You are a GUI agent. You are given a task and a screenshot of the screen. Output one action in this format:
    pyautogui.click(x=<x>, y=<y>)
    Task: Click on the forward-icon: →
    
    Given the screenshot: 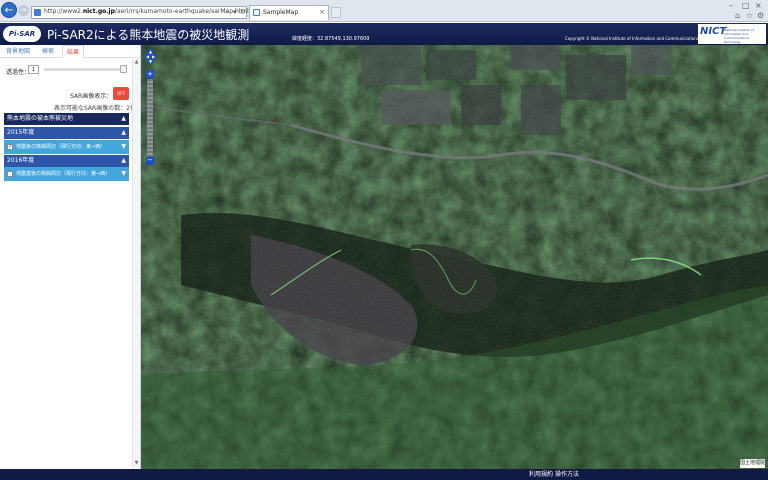 What is the action you would take?
    pyautogui.click(x=23, y=10)
    